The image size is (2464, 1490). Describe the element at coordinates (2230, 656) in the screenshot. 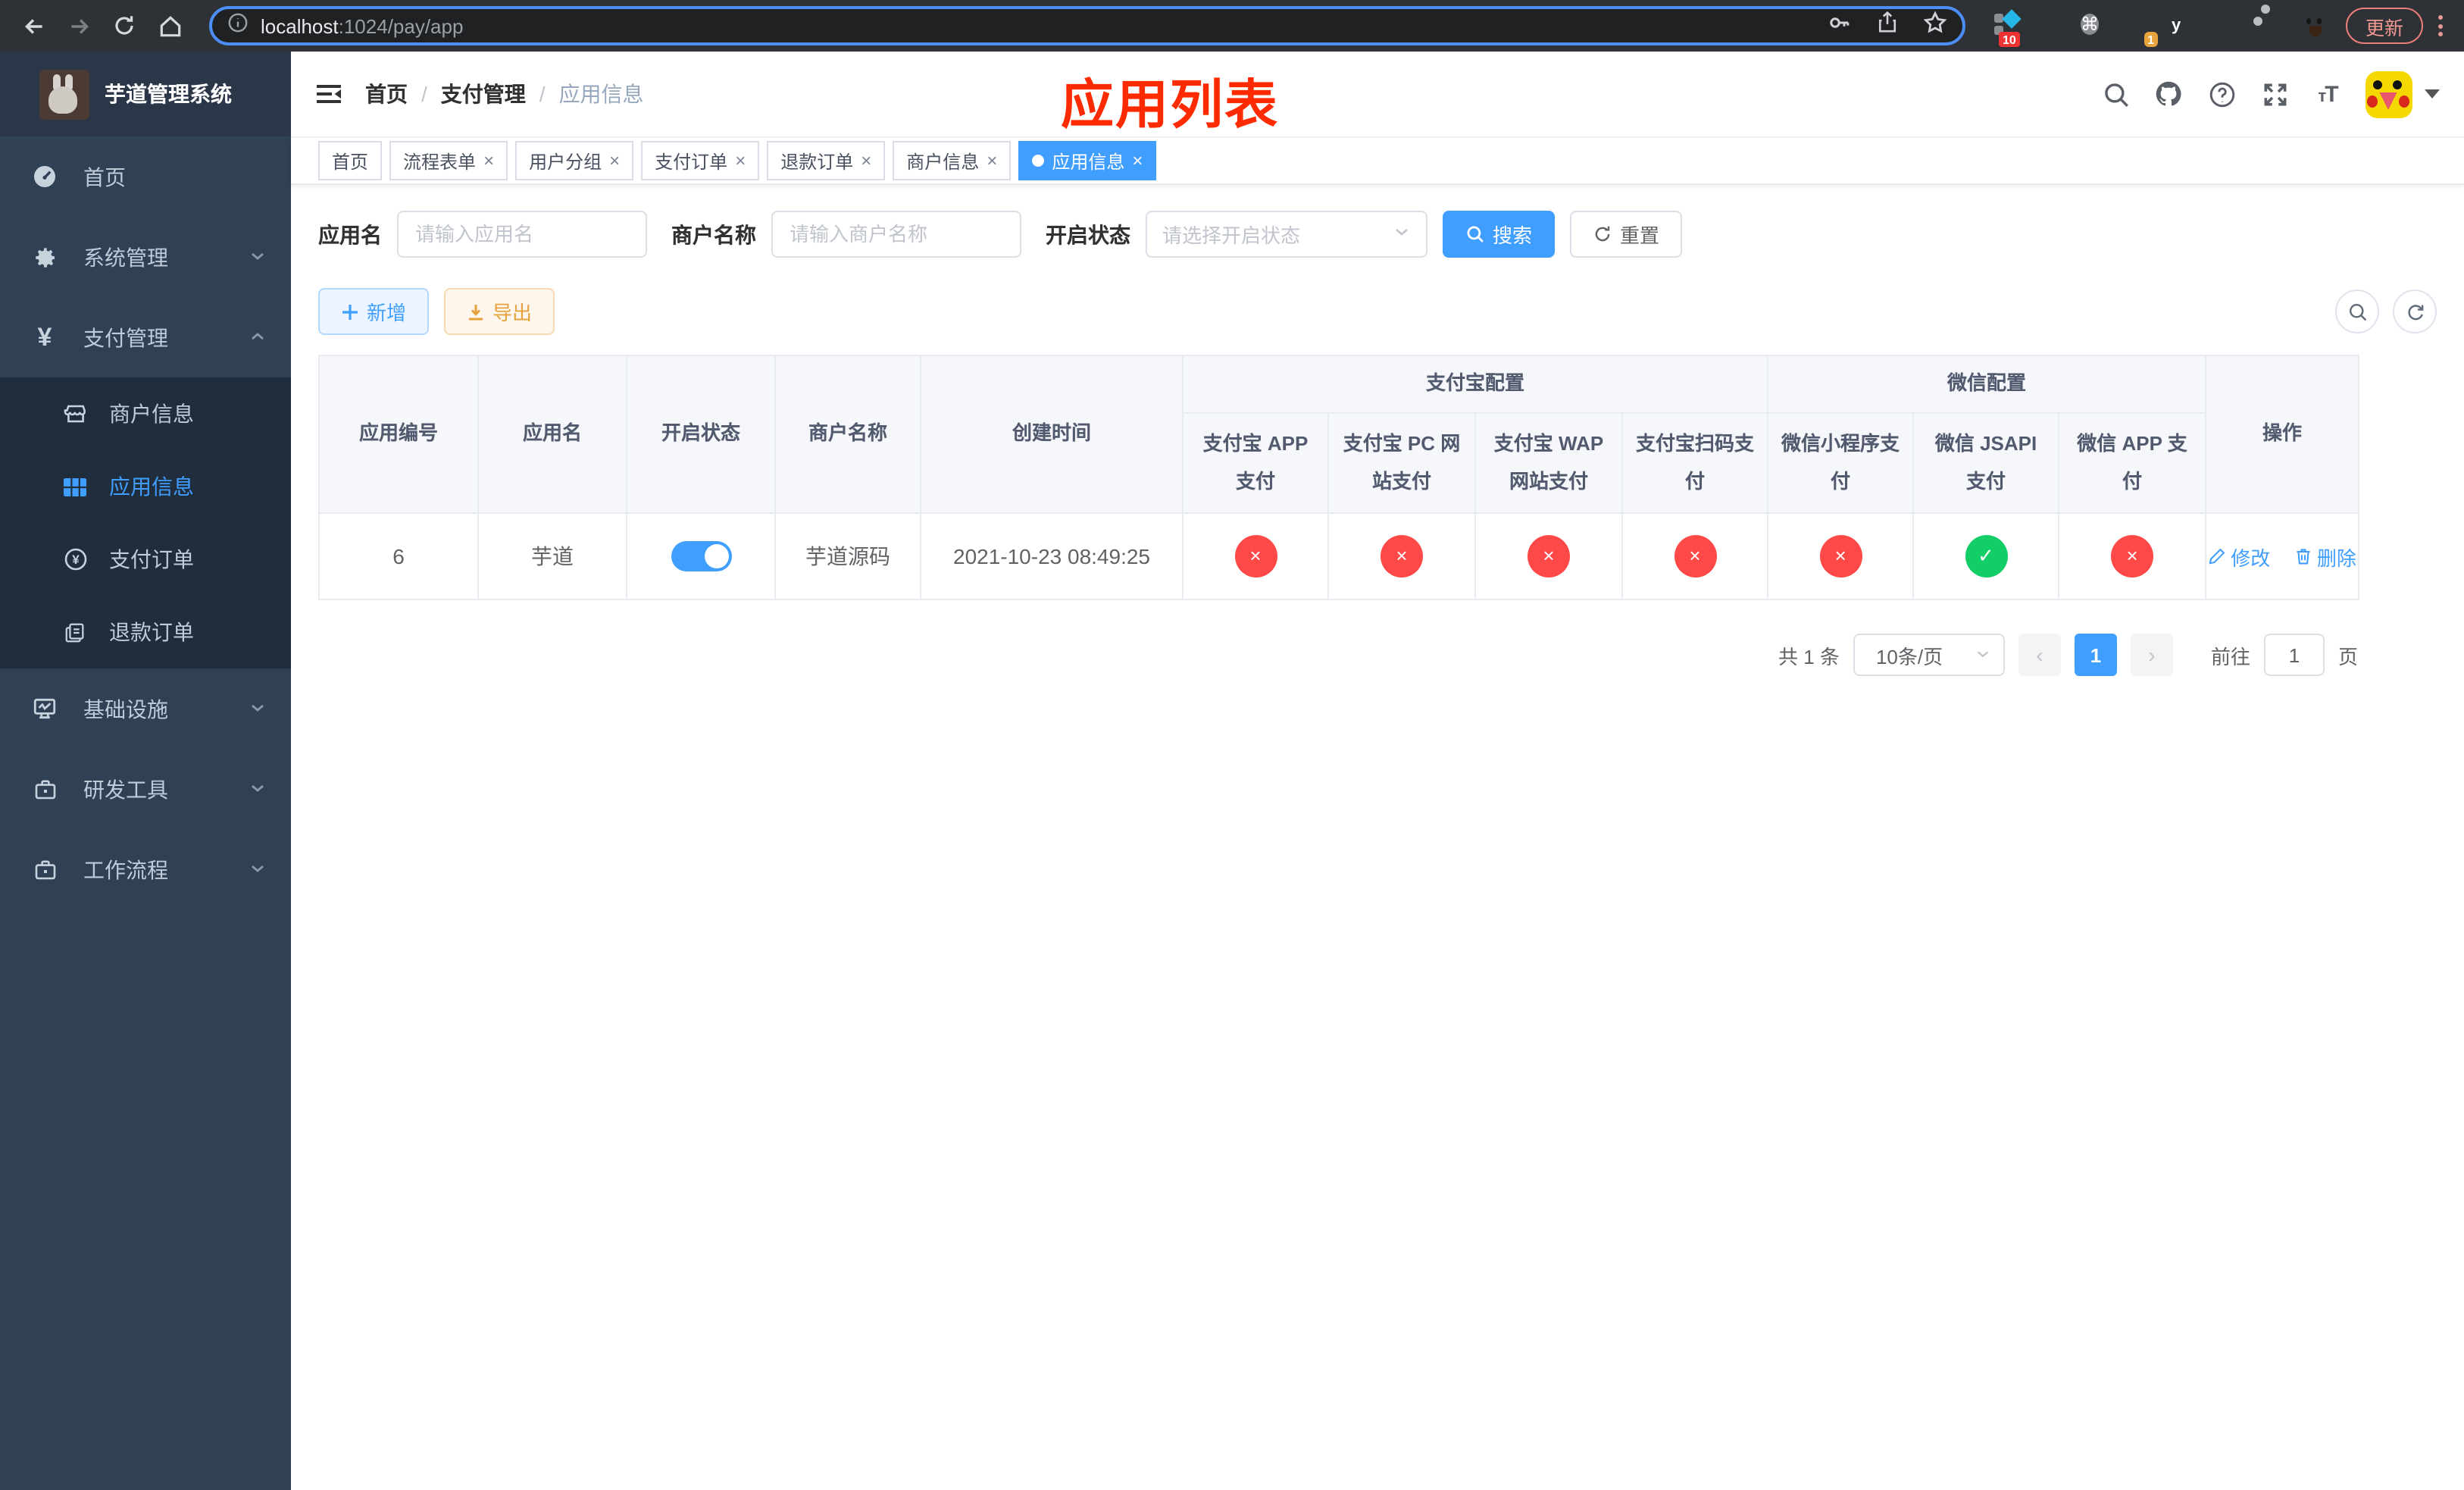

I see `goto-label: 前往` at that location.